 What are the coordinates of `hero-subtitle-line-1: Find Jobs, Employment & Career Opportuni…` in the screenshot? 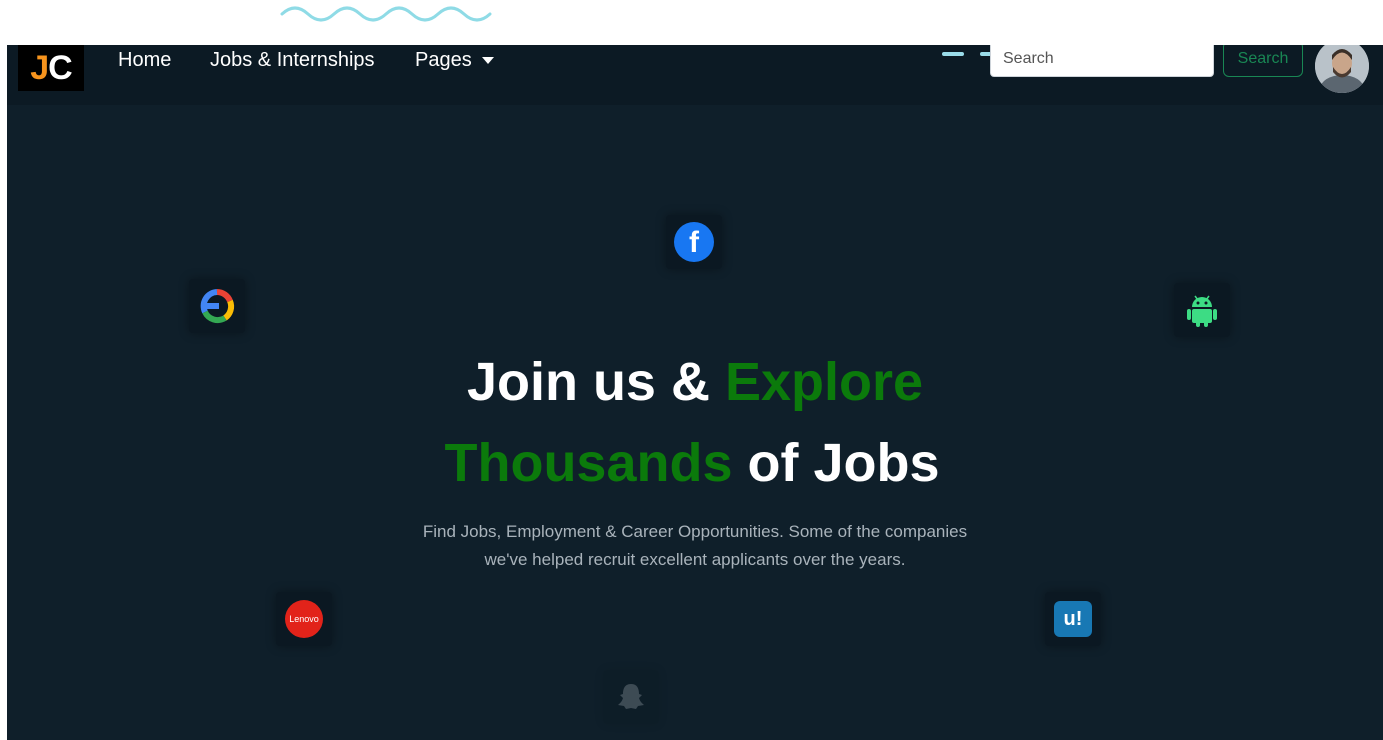 It's located at (695, 531).